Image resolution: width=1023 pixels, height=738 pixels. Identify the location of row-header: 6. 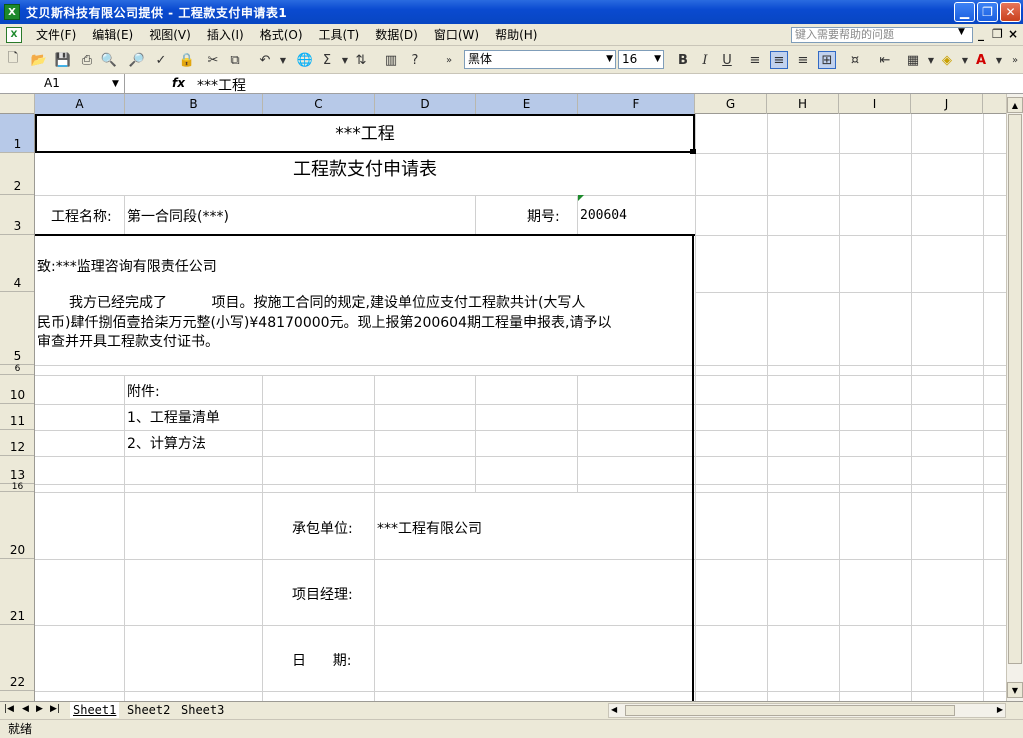
(17, 370).